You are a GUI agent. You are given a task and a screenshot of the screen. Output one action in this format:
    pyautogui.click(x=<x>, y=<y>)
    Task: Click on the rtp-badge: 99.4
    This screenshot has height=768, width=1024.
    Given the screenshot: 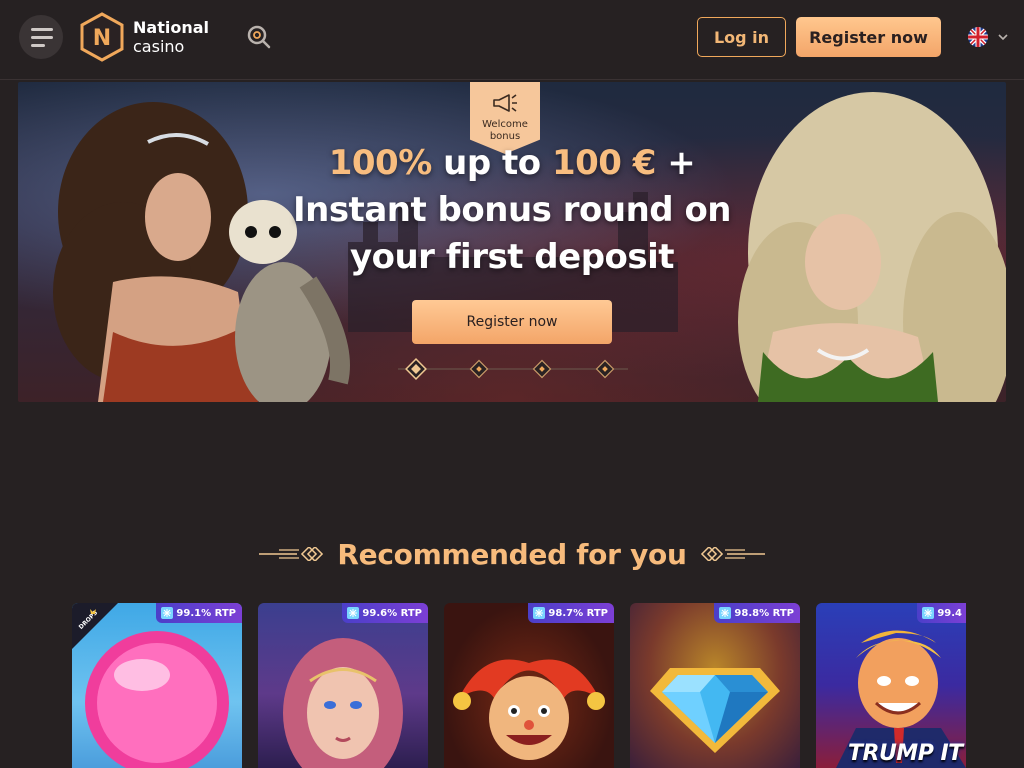 What is the action you would take?
    pyautogui.click(x=941, y=613)
    